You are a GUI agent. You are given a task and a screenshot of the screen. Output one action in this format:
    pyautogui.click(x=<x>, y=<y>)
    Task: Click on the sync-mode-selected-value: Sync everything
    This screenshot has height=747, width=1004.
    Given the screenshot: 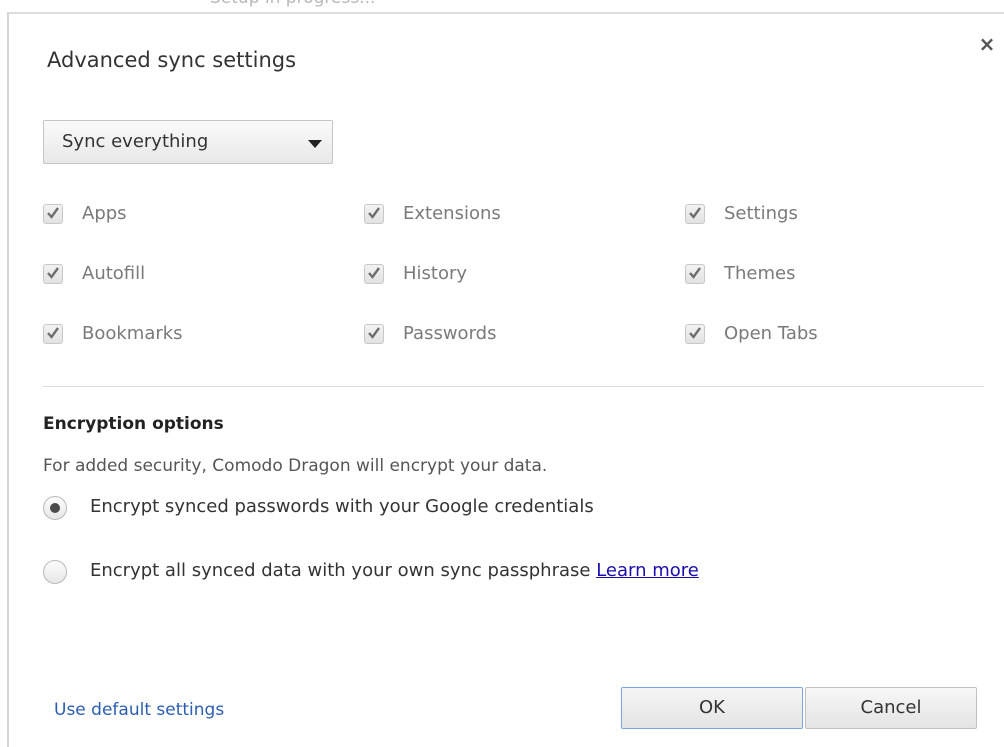 What is the action you would take?
    pyautogui.click(x=135, y=141)
    